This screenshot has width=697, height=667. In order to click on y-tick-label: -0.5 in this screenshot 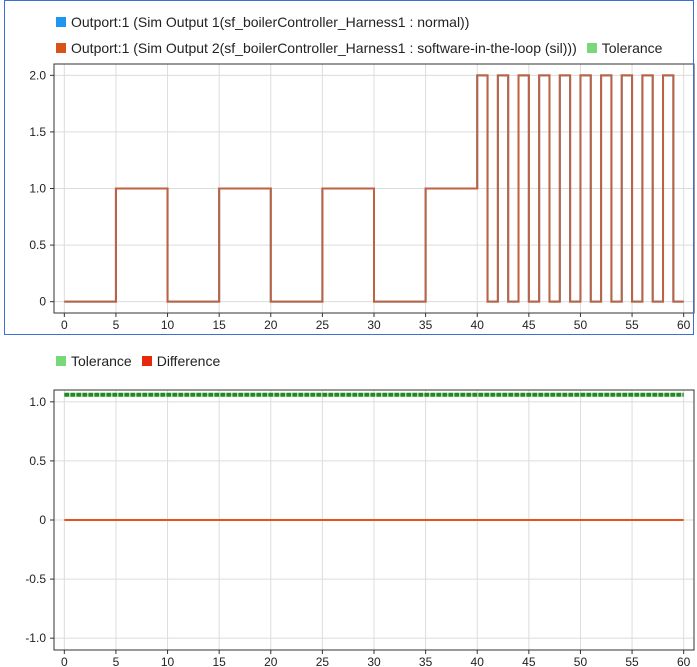, I will do `click(35, 579)`.